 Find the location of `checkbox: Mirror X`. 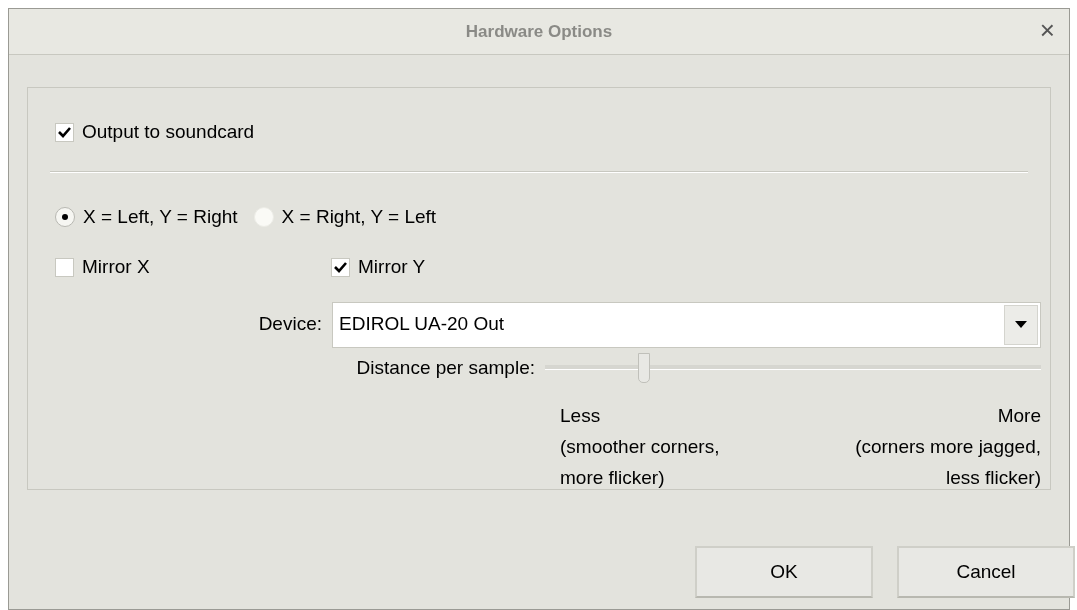

checkbox: Mirror X is located at coordinates (193, 267).